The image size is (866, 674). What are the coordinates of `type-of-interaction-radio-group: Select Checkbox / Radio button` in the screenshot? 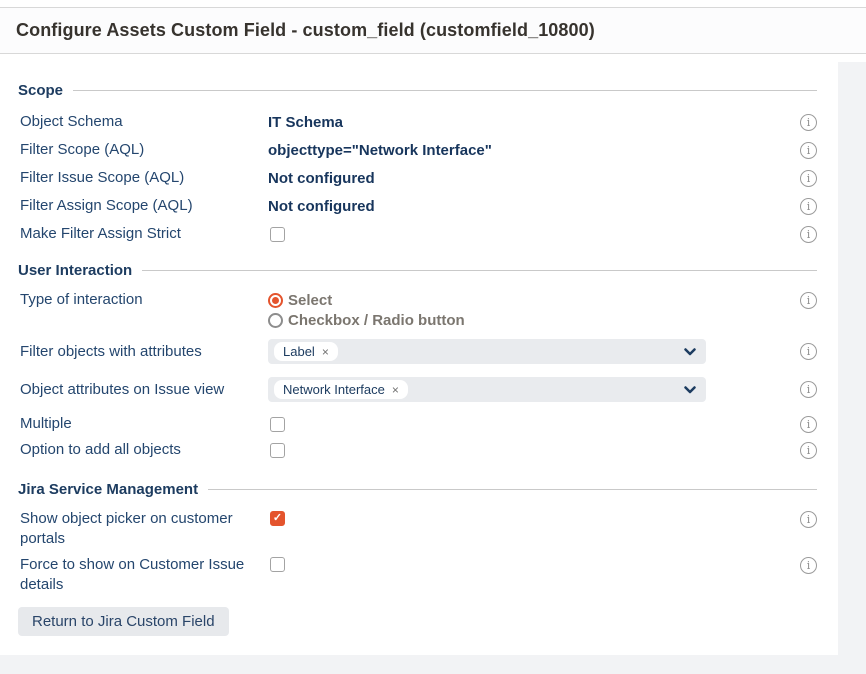 It's located at (532, 310).